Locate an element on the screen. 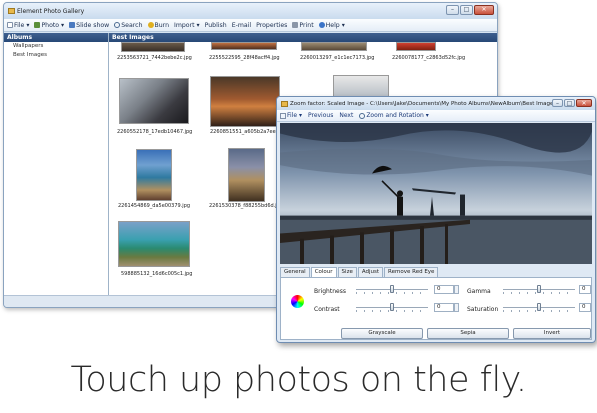  previous-button: Previous is located at coordinates (320, 115).